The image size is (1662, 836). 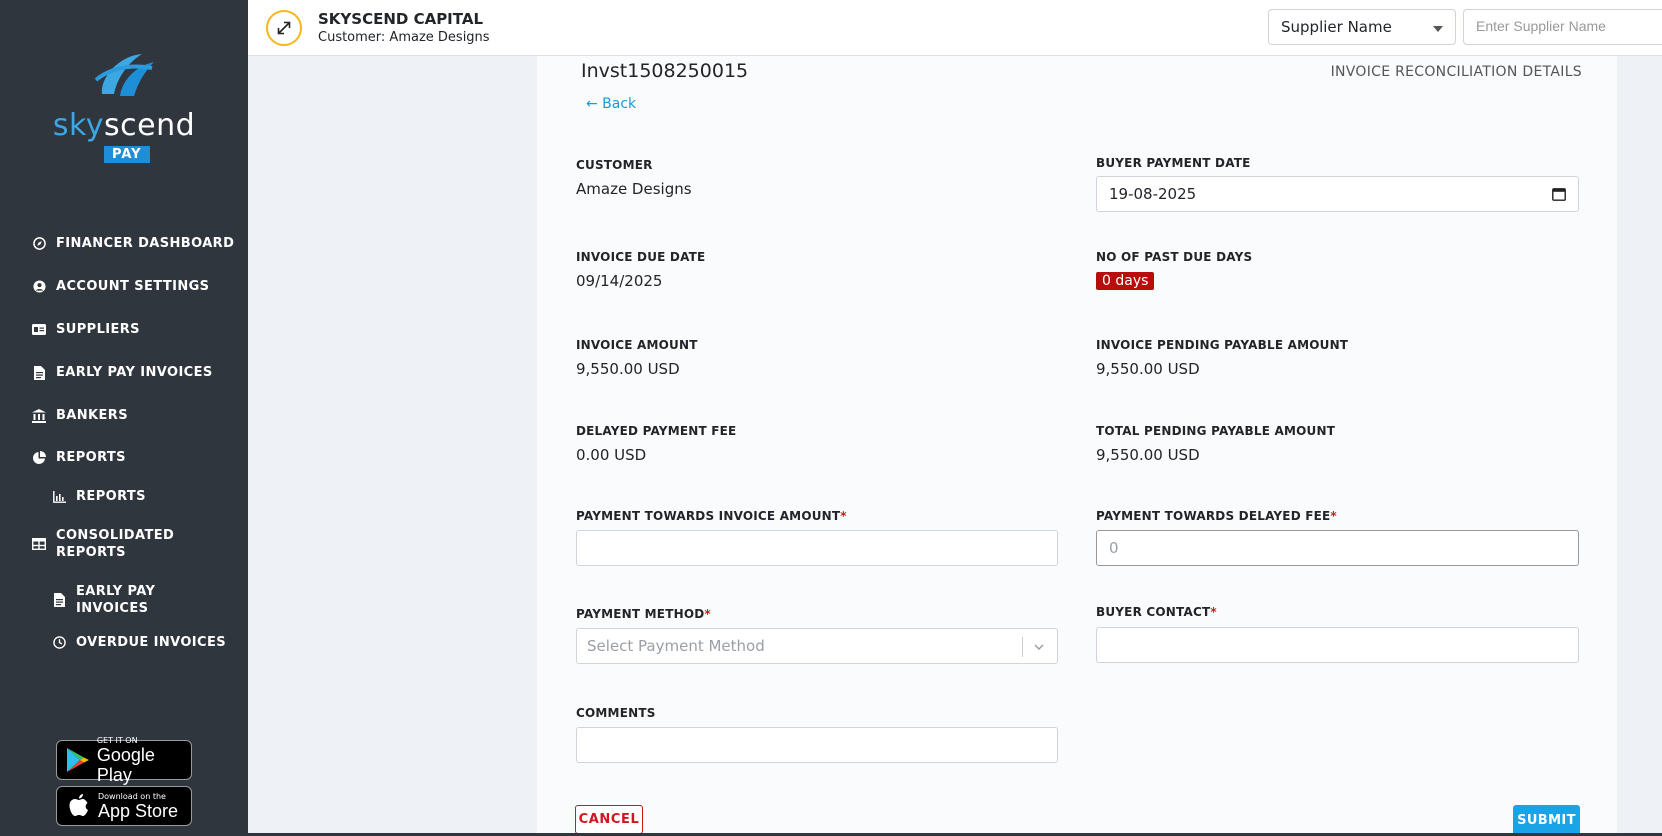 What do you see at coordinates (138, 810) in the screenshot?
I see `app-store-big-text: App Store` at bounding box center [138, 810].